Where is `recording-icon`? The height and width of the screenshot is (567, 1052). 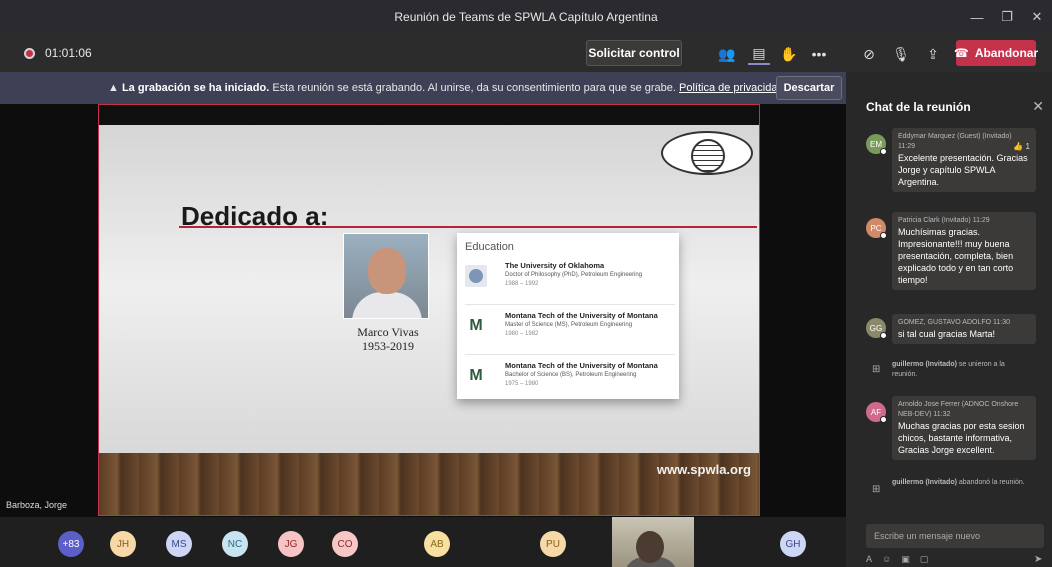 recording-icon is located at coordinates (29, 53).